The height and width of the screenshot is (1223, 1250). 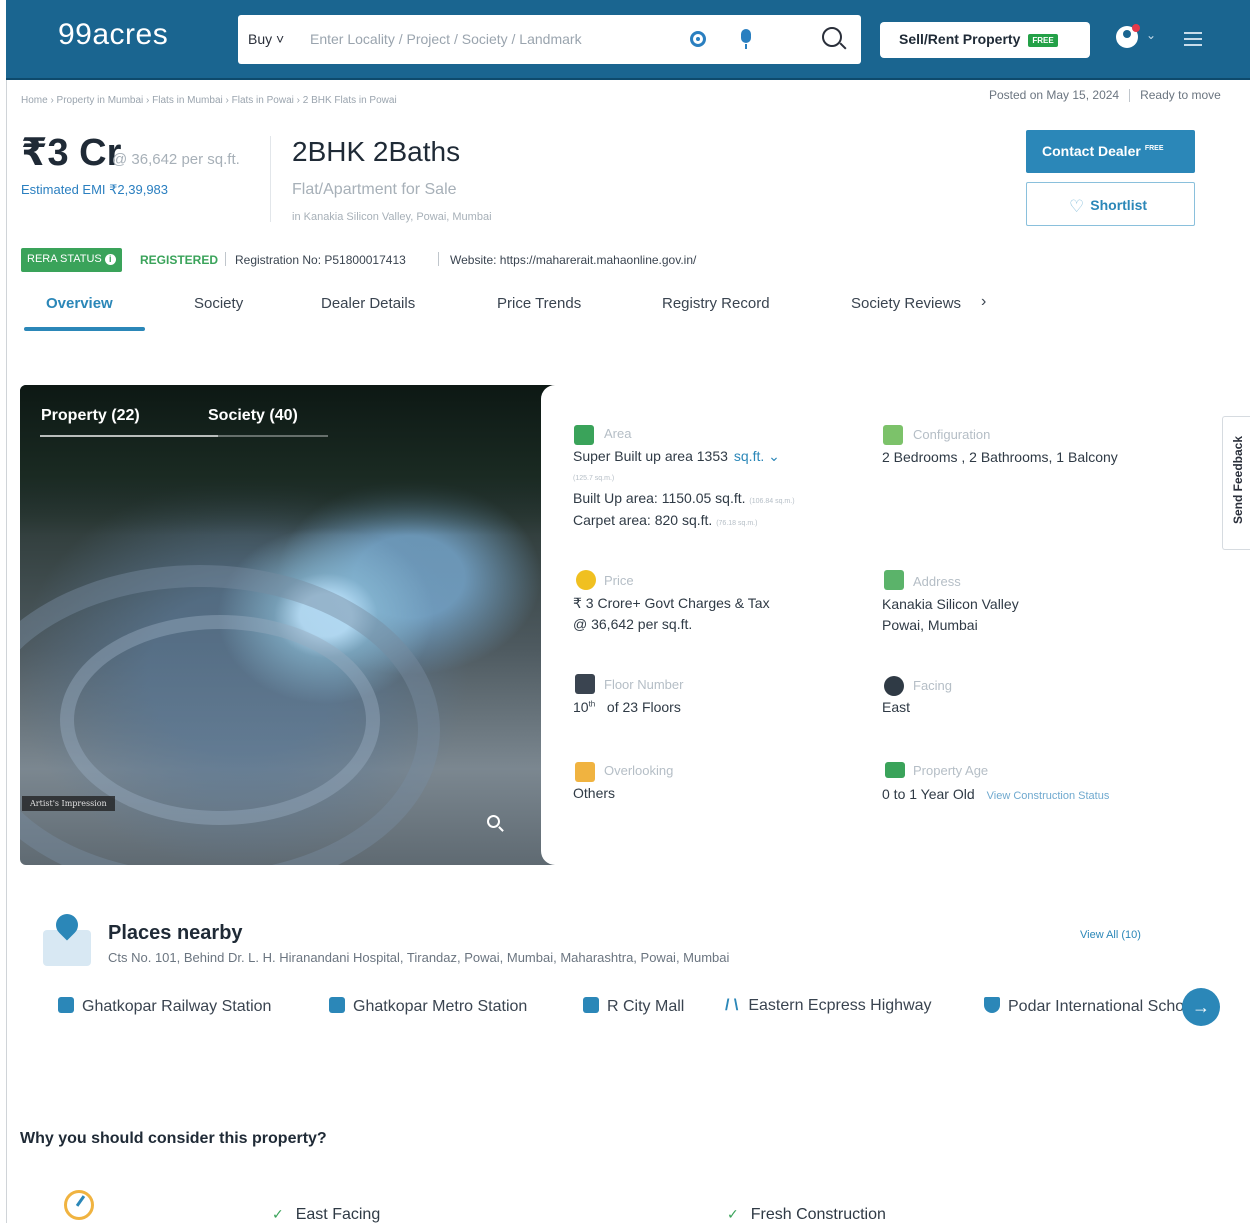 I want to click on listing-subtitle: Flat/Apartment for Sale, so click(x=374, y=189).